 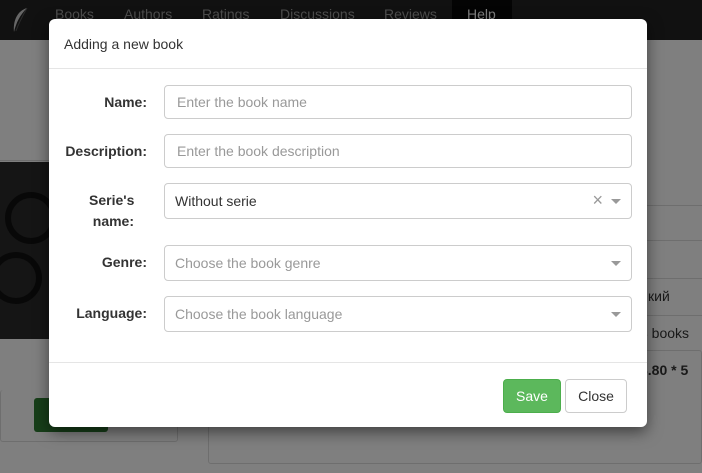 I want to click on clear-icon: ×, so click(x=597, y=200).